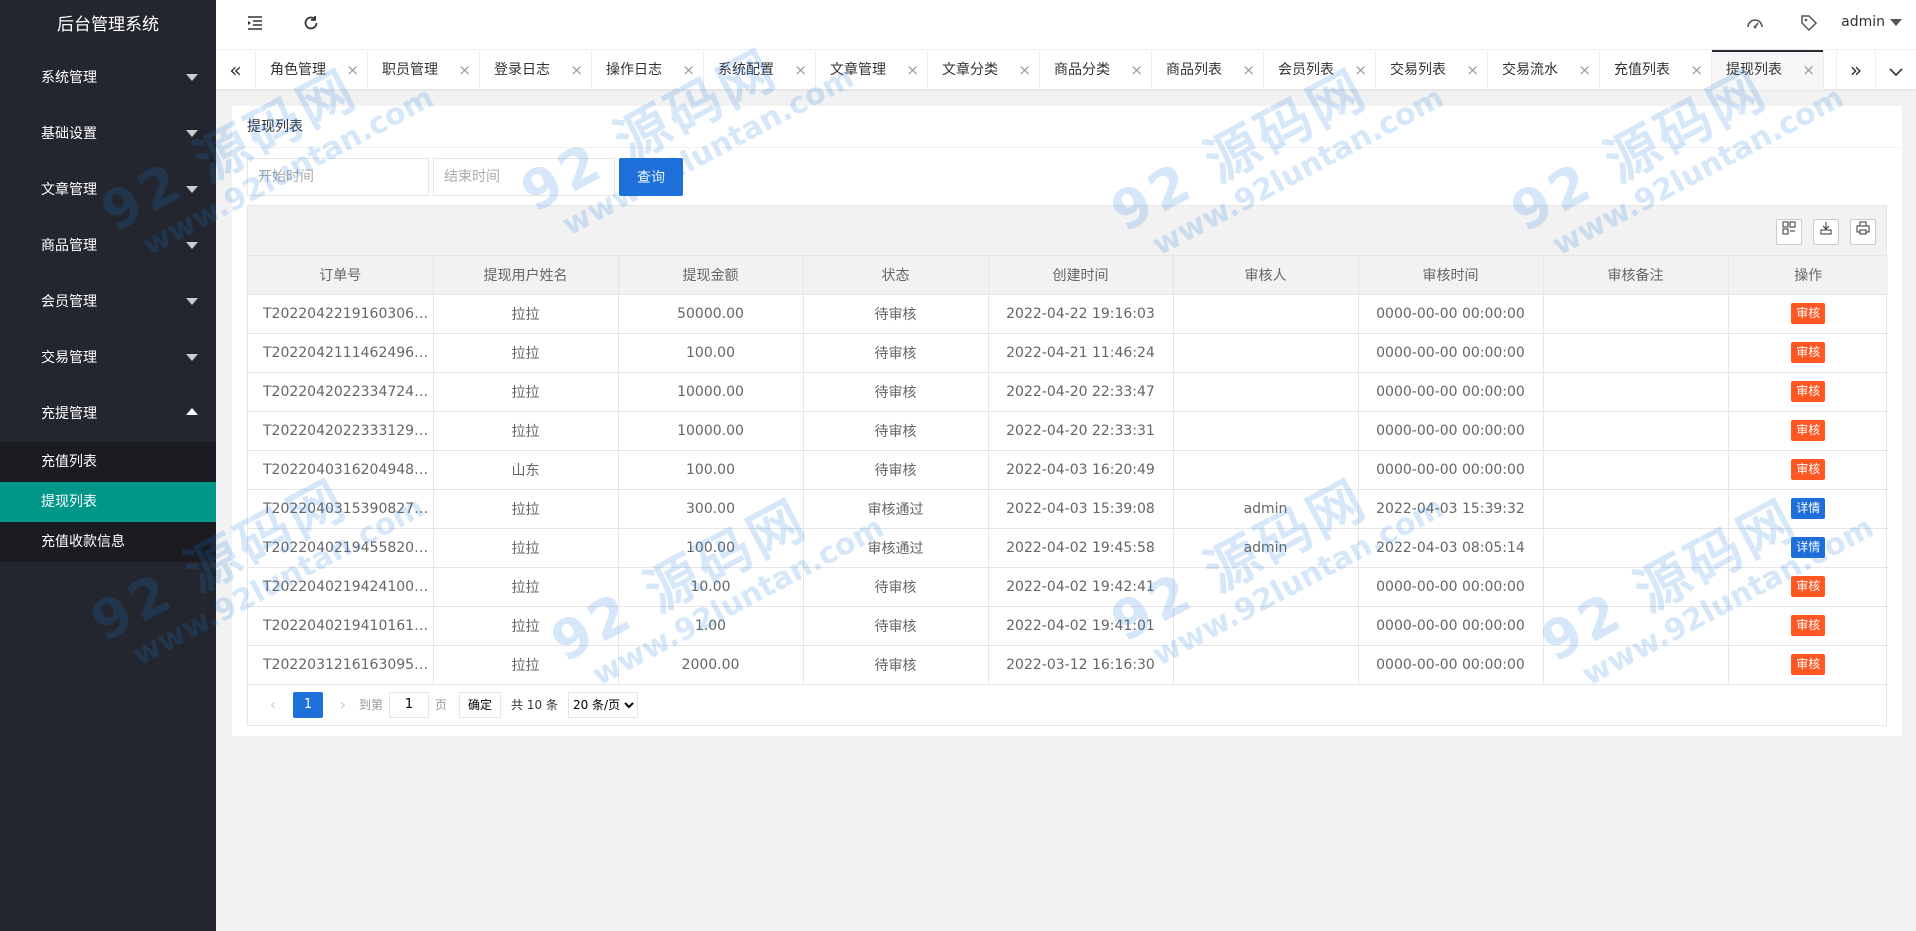  What do you see at coordinates (1208, 70) in the screenshot?
I see `tab-product-list: 商品列表 ×` at bounding box center [1208, 70].